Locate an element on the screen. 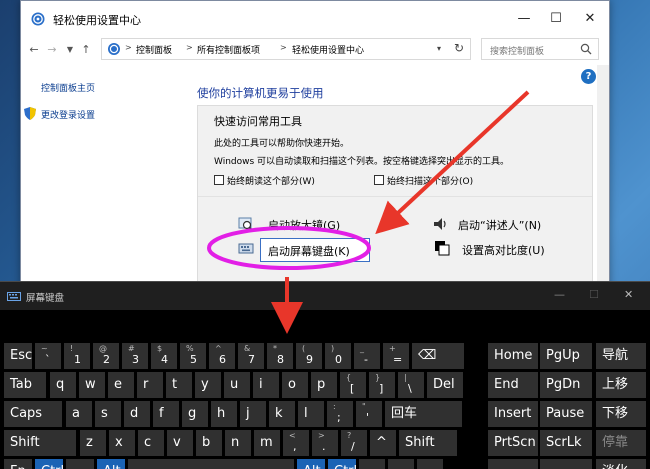 Image resolution: width=650 pixels, height=469 pixels. scan-section-checkbox: 始终扫描这个部分(O) is located at coordinates (423, 180).